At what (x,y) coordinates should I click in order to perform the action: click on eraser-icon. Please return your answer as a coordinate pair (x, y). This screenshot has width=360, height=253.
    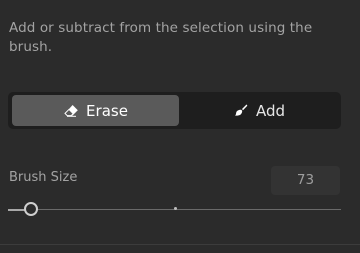
    Looking at the image, I should click on (71, 111).